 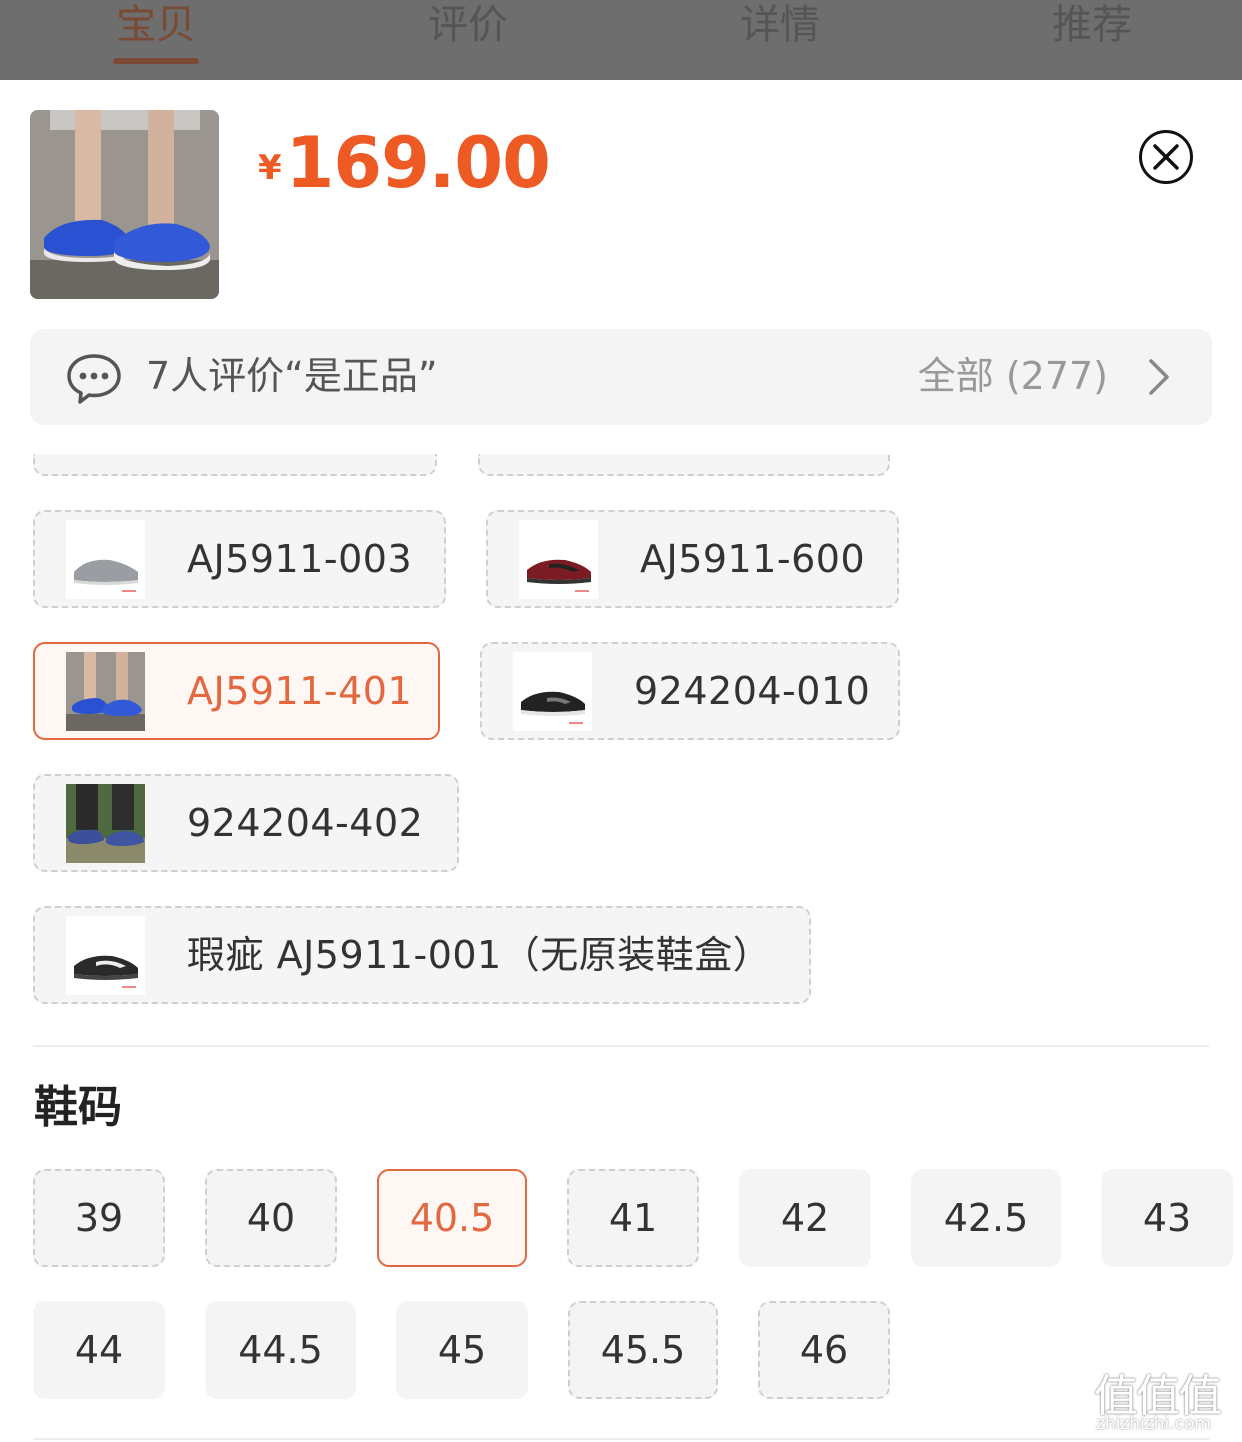 I want to click on size-option: 41, so click(x=633, y=1218).